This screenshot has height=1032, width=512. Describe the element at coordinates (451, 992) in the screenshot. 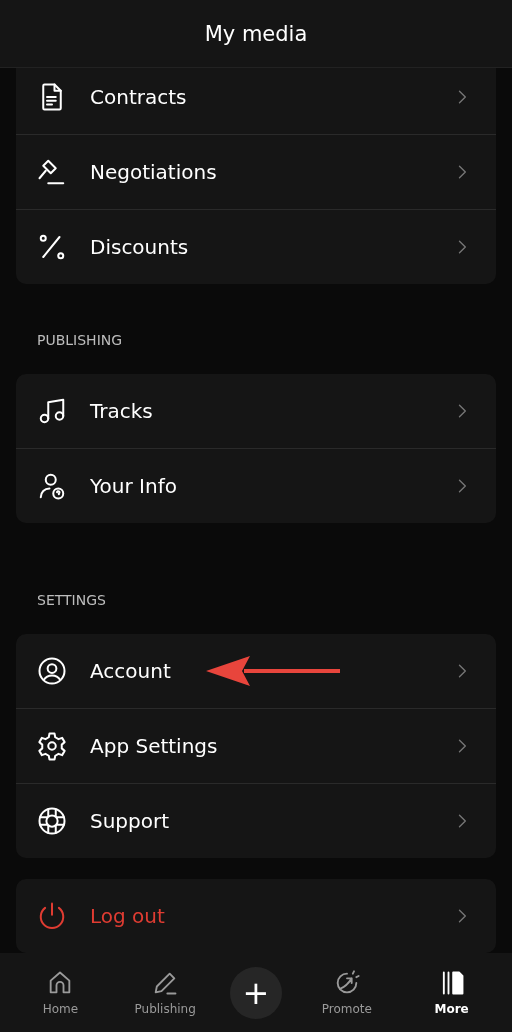

I see `nav-tab: More` at that location.